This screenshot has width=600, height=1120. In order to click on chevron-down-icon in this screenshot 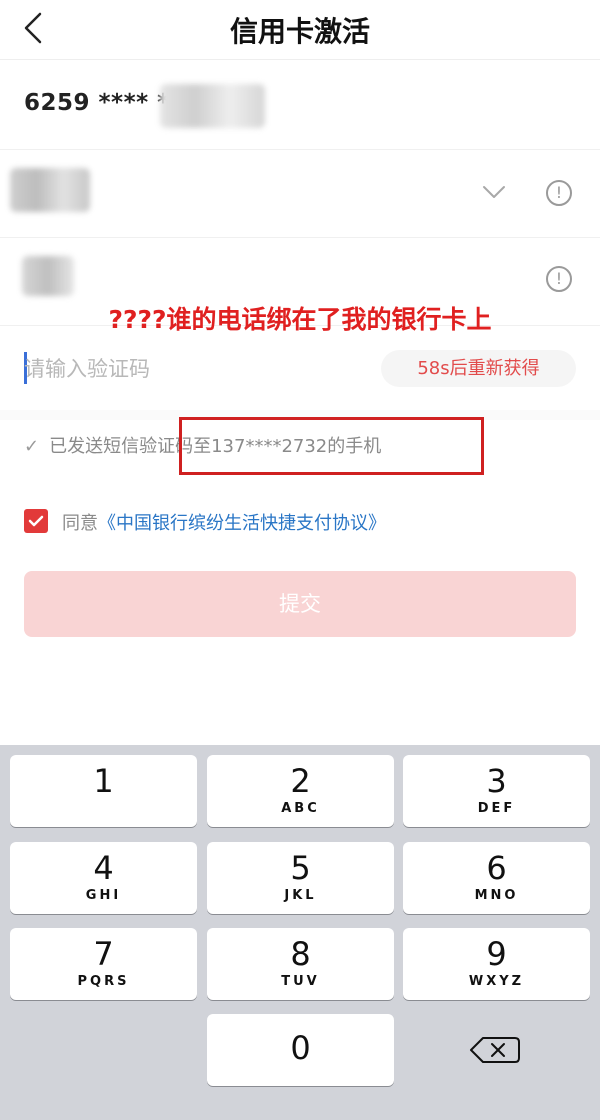, I will do `click(494, 192)`.